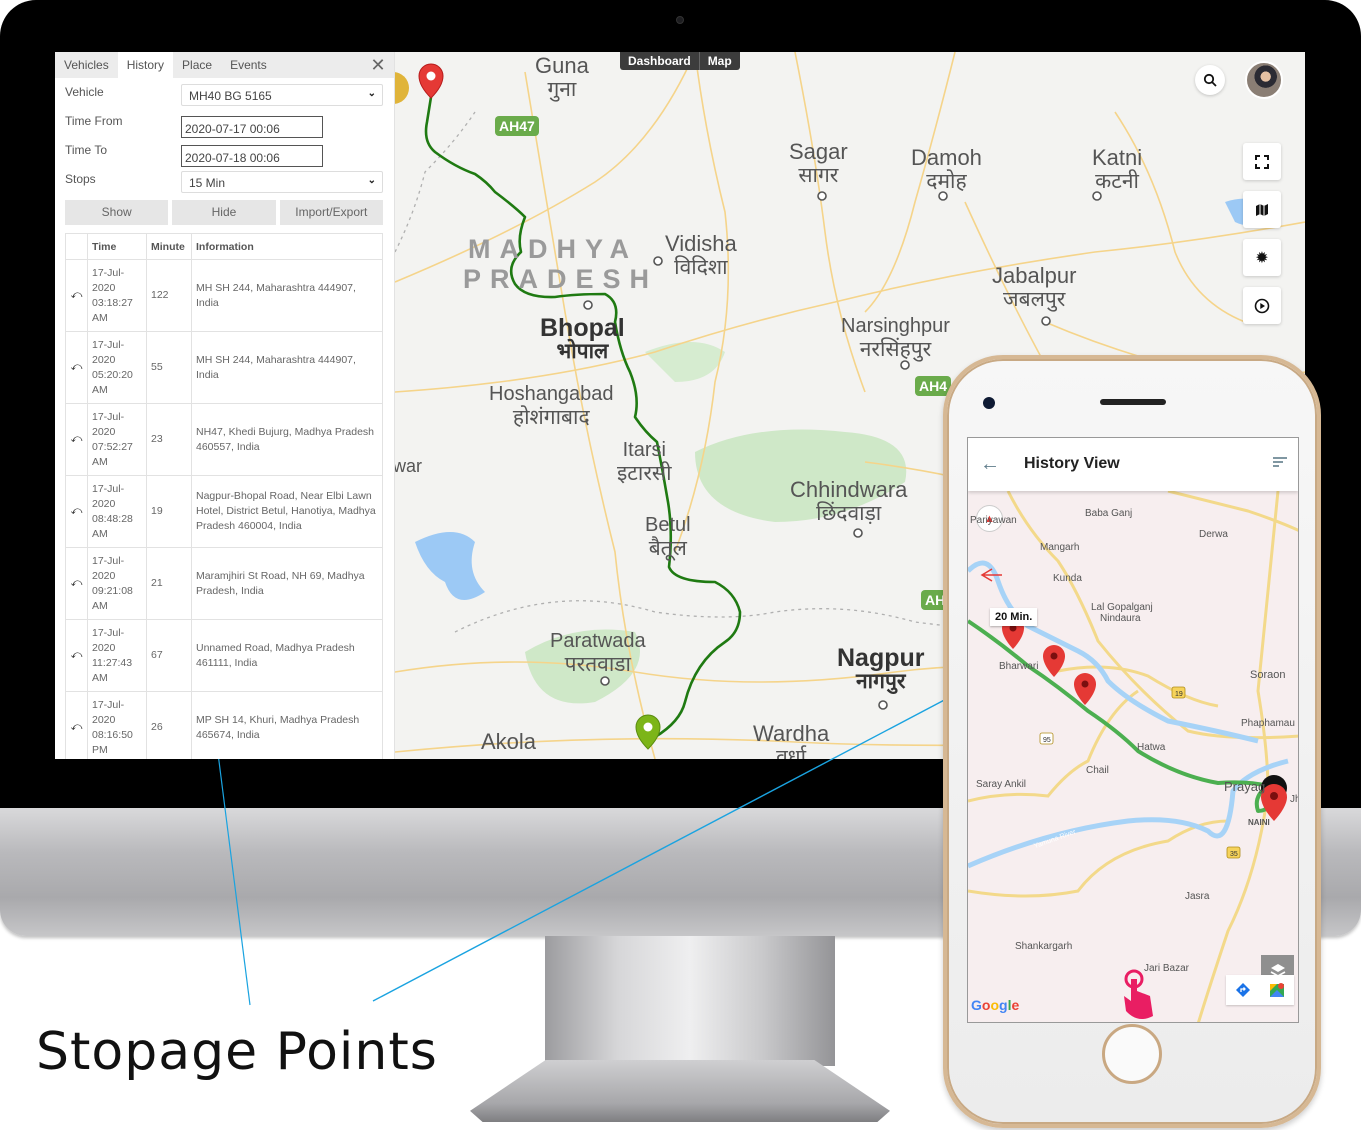 Image resolution: width=1361 pixels, height=1130 pixels. I want to click on hide-button: Hide, so click(224, 212).